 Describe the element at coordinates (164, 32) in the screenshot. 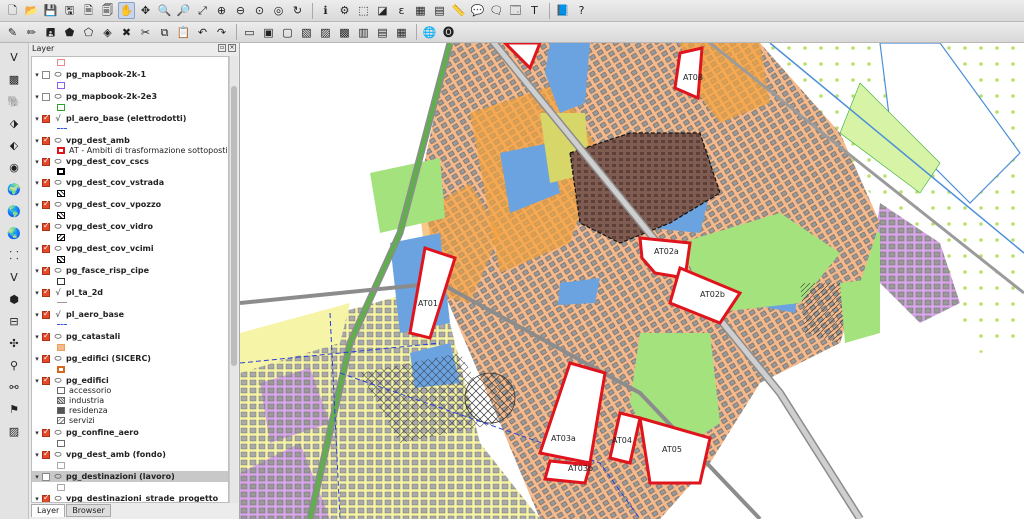

I see `copy-icon: ⧉` at that location.